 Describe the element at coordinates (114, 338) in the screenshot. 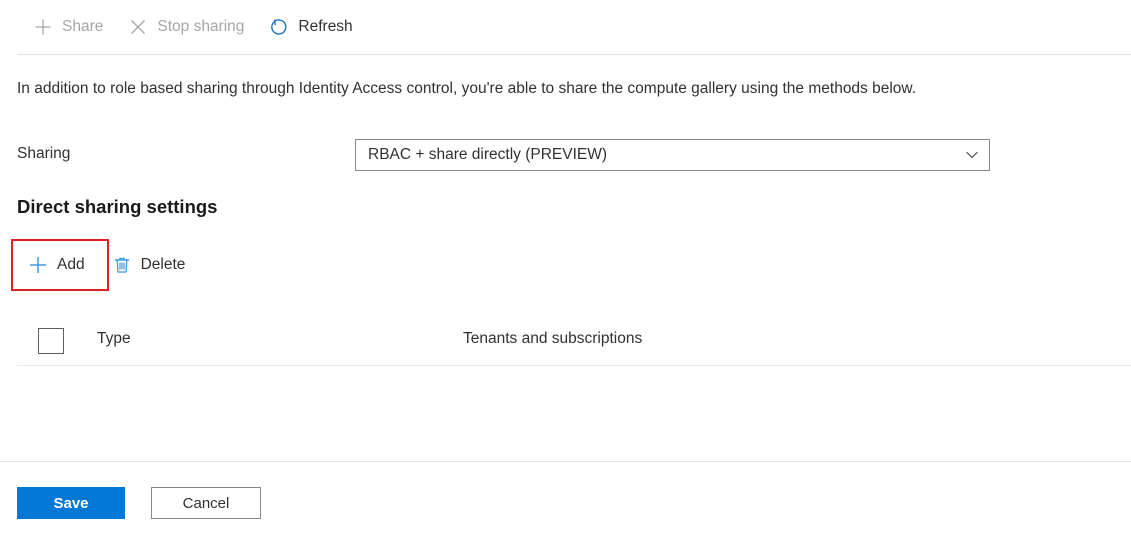

I see `column-header-type: Type` at that location.